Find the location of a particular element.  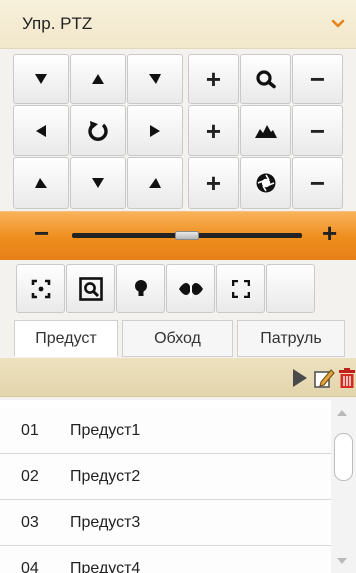

iris-close-button: − is located at coordinates (317, 183).